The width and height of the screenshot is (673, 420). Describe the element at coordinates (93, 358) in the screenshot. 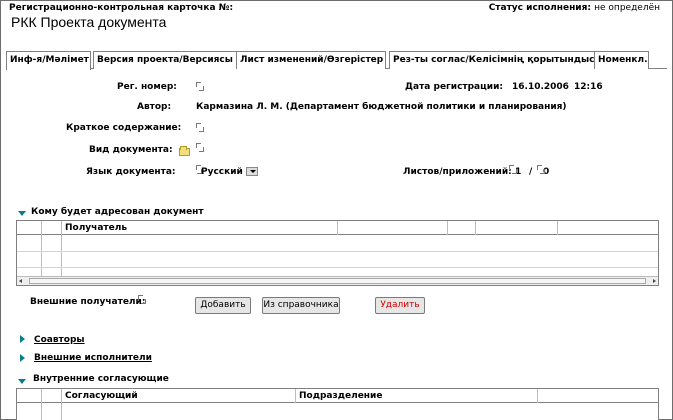

I see `external-executors-link: Внешние исполнители` at that location.